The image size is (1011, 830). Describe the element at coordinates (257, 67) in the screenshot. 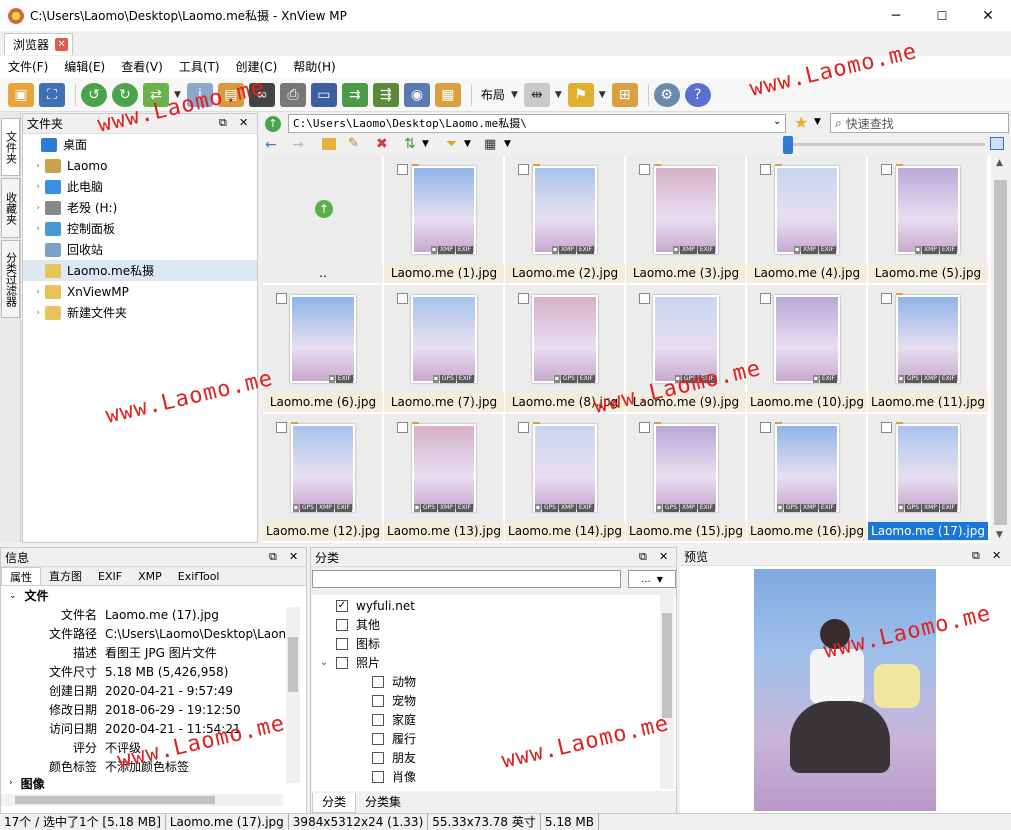

I see `menu-create: 创建(C)` at that location.